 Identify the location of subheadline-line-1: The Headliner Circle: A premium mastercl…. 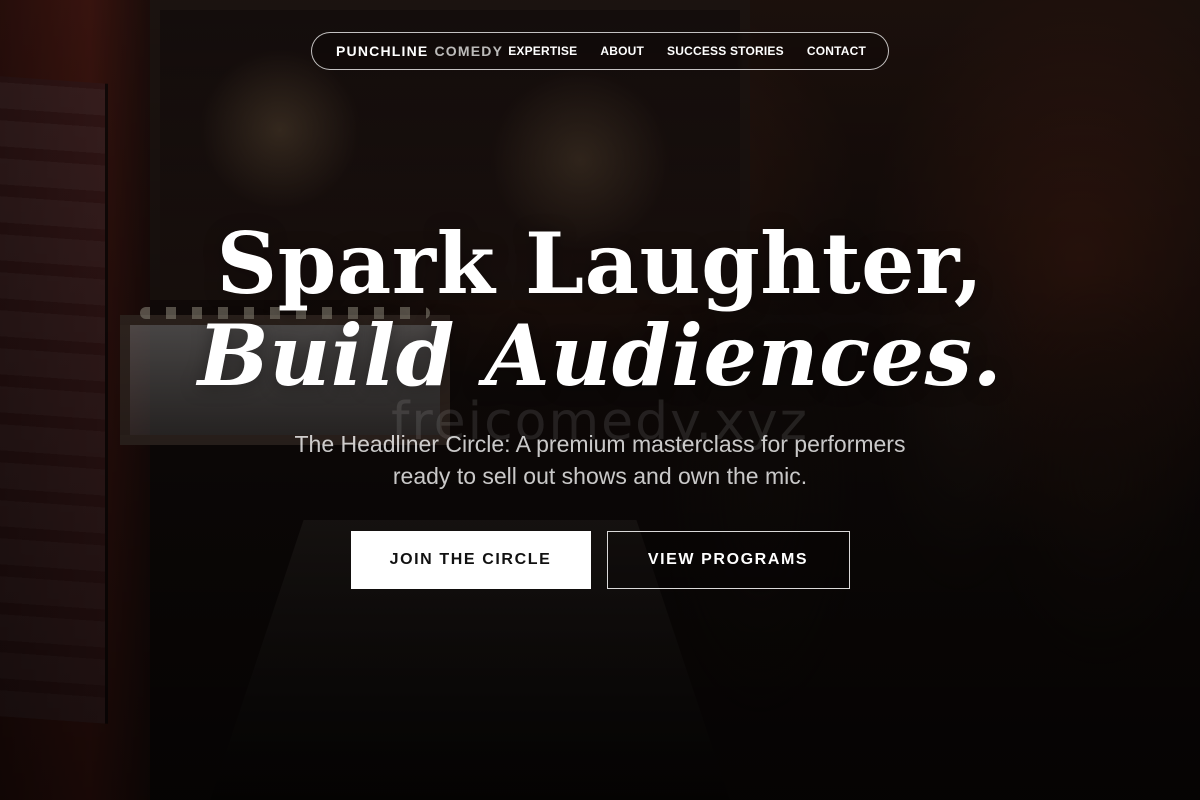
(600, 444).